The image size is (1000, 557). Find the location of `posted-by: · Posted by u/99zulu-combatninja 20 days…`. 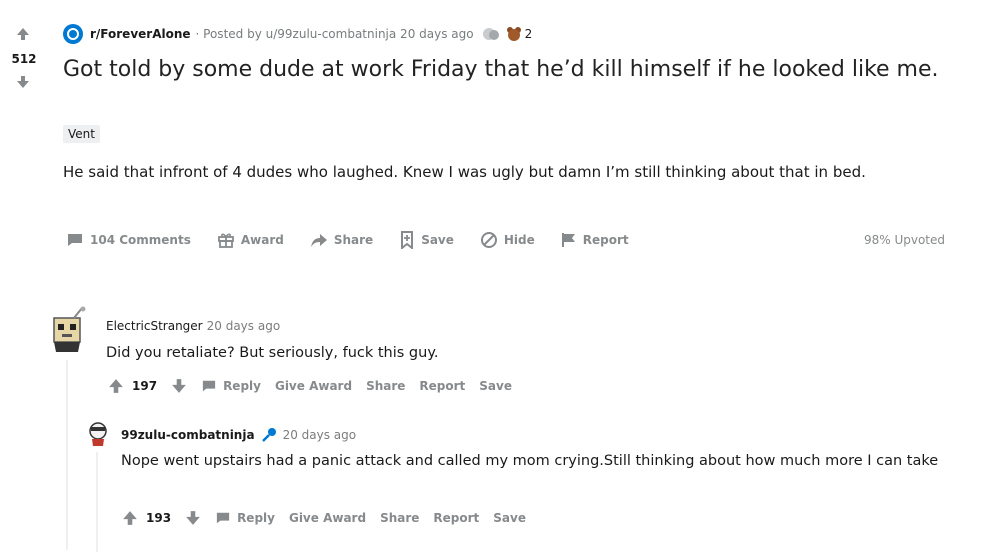

posted-by: · Posted by u/99zulu-combatninja 20 days… is located at coordinates (335, 34).